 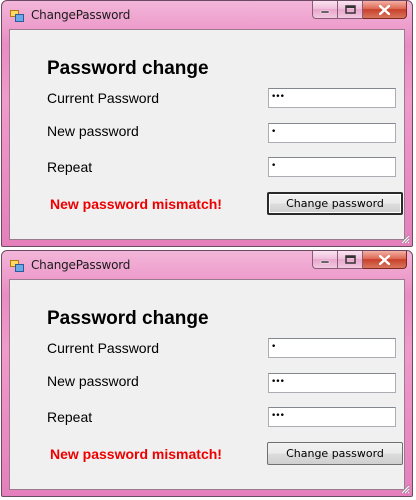 I want to click on repeat-password-field: •, so click(x=332, y=167).